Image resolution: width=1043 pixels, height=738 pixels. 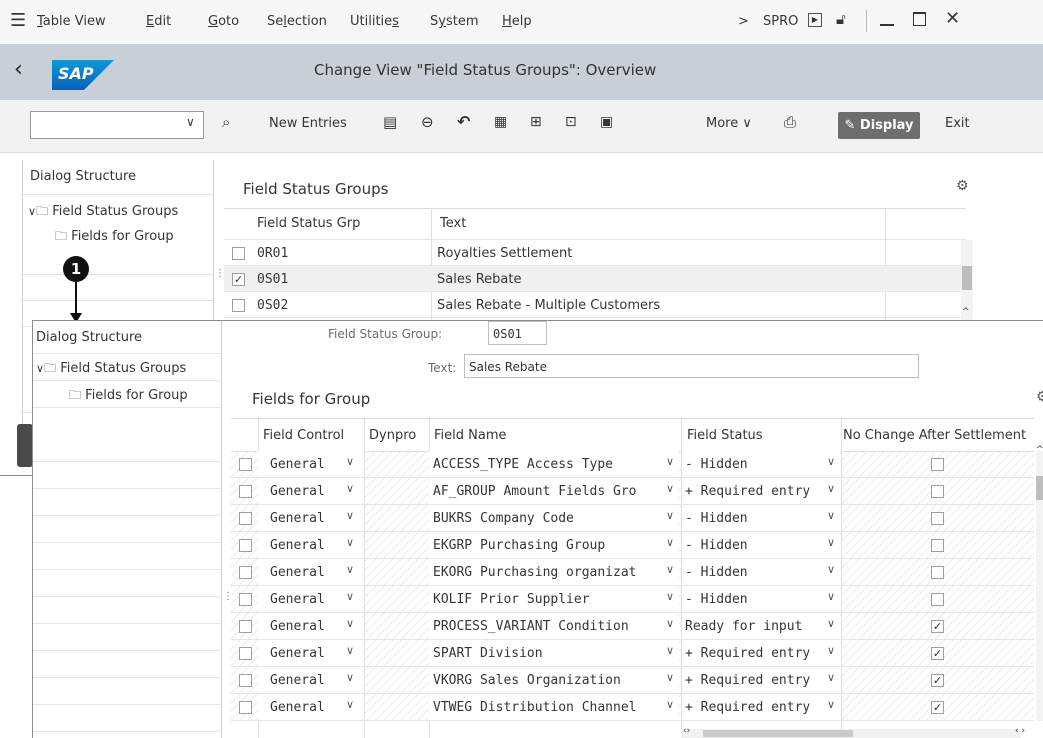 I want to click on minimize-icon, so click(x=887, y=25).